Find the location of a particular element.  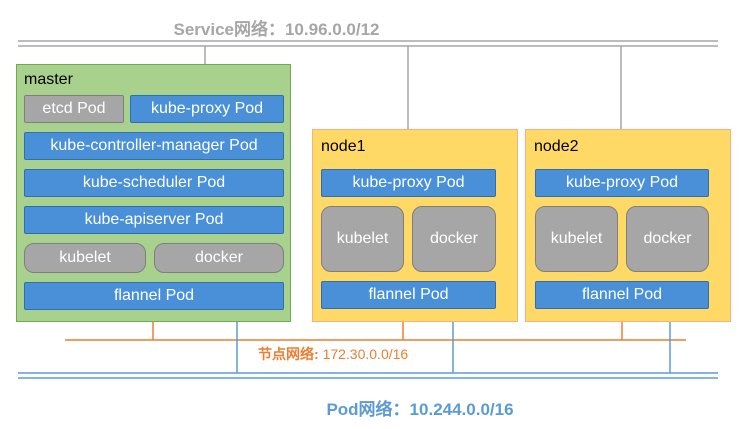

node1-flannel-pod: flannel Pod is located at coordinates (408, 295).